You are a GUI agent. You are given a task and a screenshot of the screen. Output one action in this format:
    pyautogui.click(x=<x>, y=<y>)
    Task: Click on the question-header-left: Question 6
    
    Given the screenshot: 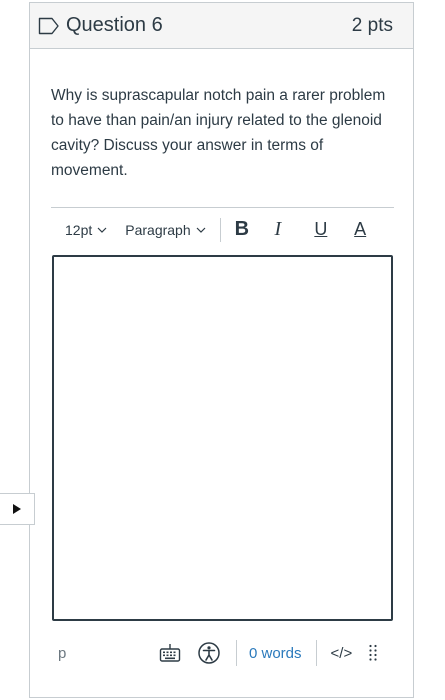 What is the action you would take?
    pyautogui.click(x=100, y=25)
    